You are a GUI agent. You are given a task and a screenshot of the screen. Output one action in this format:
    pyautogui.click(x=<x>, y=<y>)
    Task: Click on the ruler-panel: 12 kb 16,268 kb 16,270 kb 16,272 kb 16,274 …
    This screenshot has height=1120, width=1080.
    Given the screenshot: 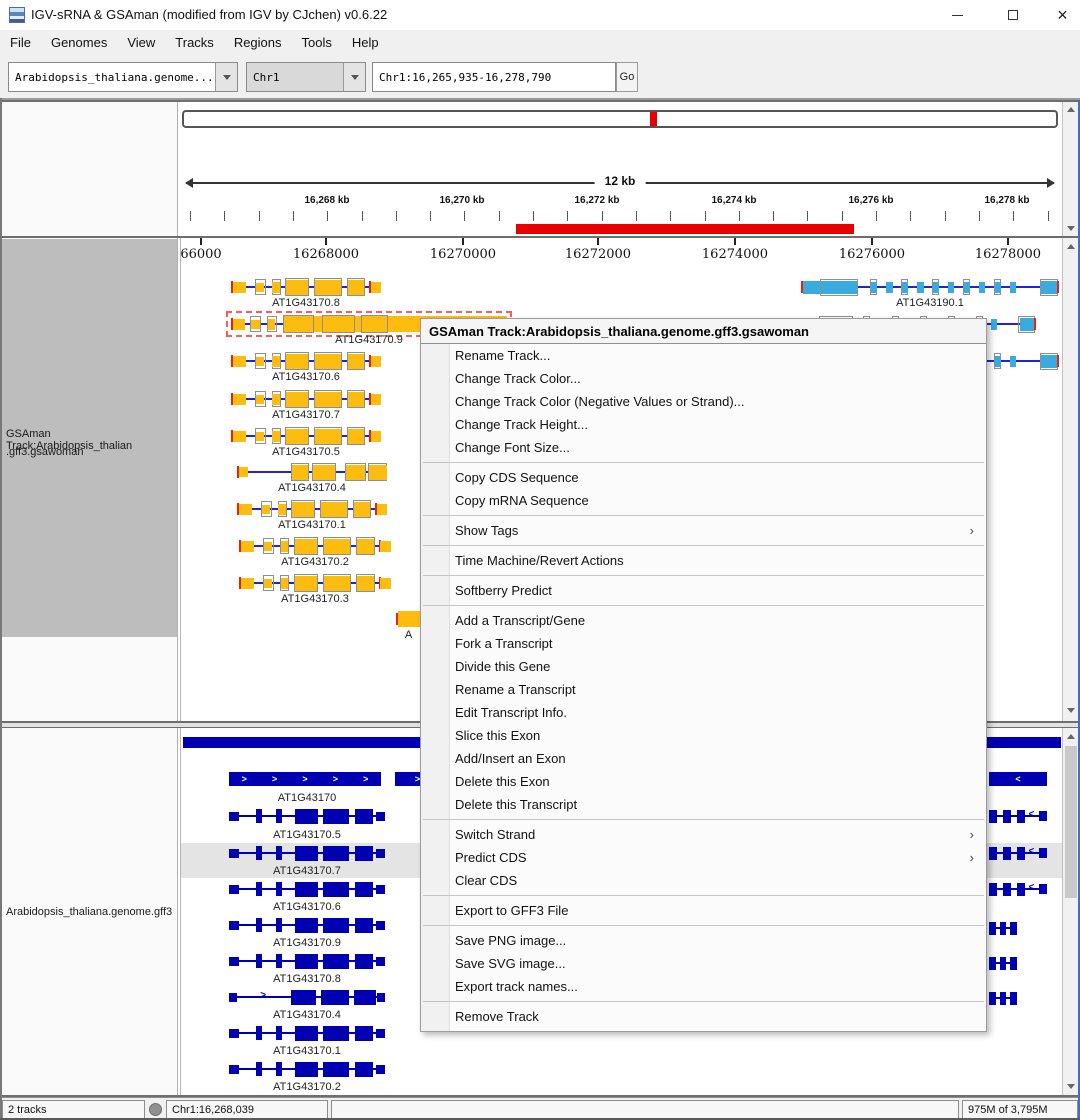 What is the action you would take?
    pyautogui.click(x=621, y=169)
    